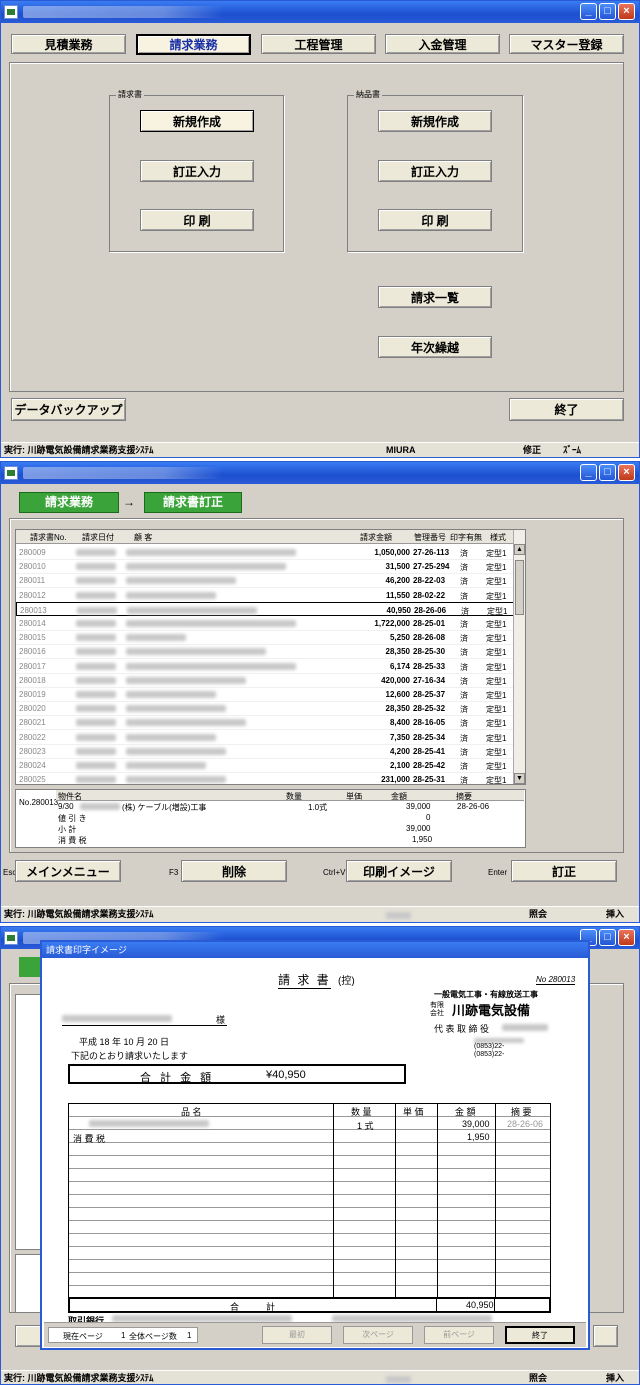  What do you see at coordinates (399, 871) in the screenshot?
I see `print-image-button: 印刷イメージ` at bounding box center [399, 871].